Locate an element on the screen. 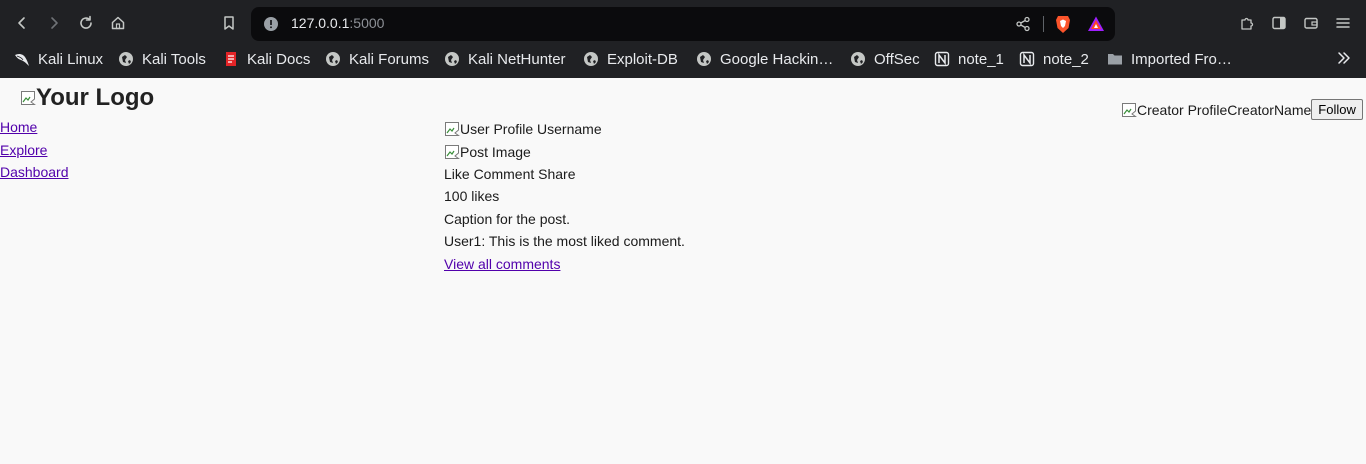 The width and height of the screenshot is (1366, 464). reload-icon is located at coordinates (86, 22).